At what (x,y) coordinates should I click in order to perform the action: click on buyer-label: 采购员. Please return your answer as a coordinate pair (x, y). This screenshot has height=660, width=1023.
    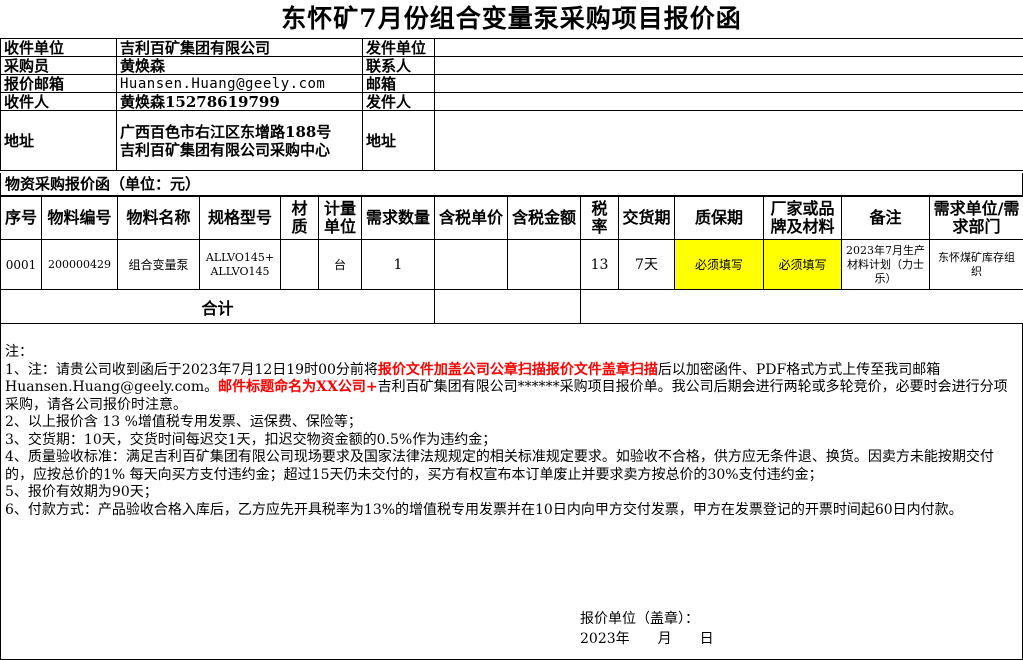
    Looking at the image, I should click on (58, 65).